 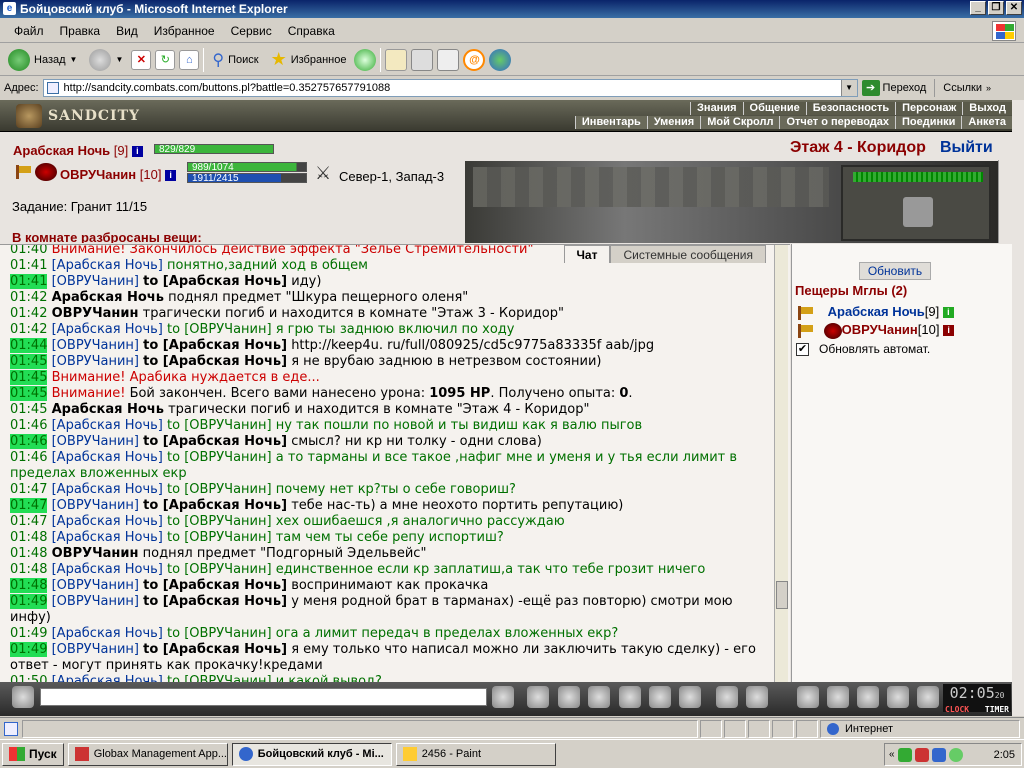 I want to click on refresh-icon: ↻, so click(x=165, y=59).